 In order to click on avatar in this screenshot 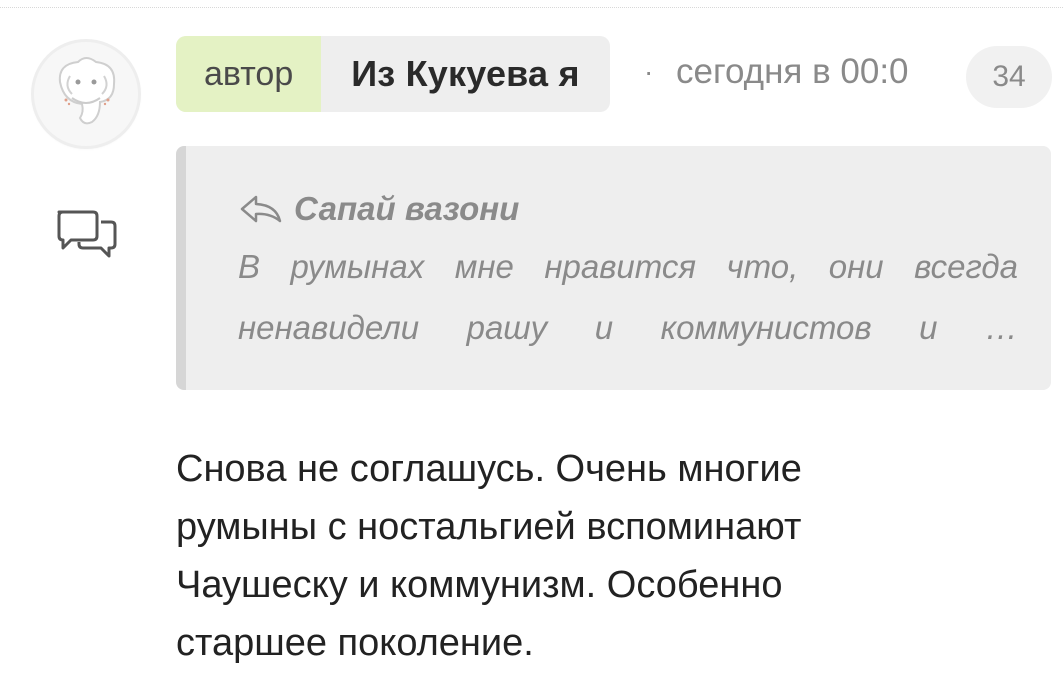, I will do `click(86, 94)`.